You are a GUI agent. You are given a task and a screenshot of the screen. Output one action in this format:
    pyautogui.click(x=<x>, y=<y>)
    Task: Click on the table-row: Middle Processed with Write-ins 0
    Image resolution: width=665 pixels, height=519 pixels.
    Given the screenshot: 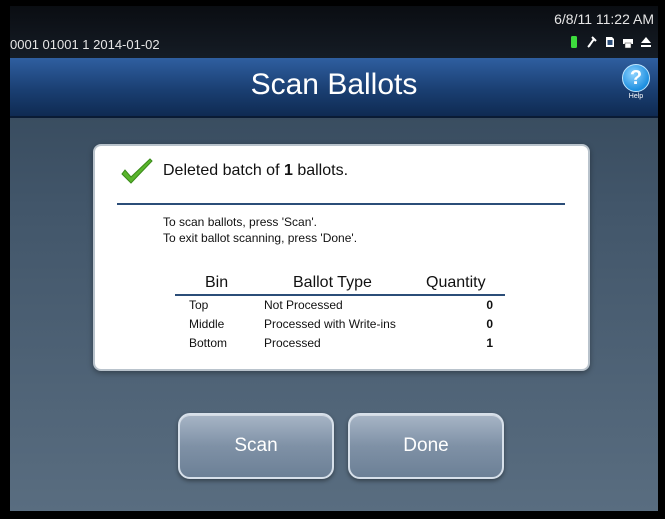 What is the action you would take?
    pyautogui.click(x=341, y=324)
    